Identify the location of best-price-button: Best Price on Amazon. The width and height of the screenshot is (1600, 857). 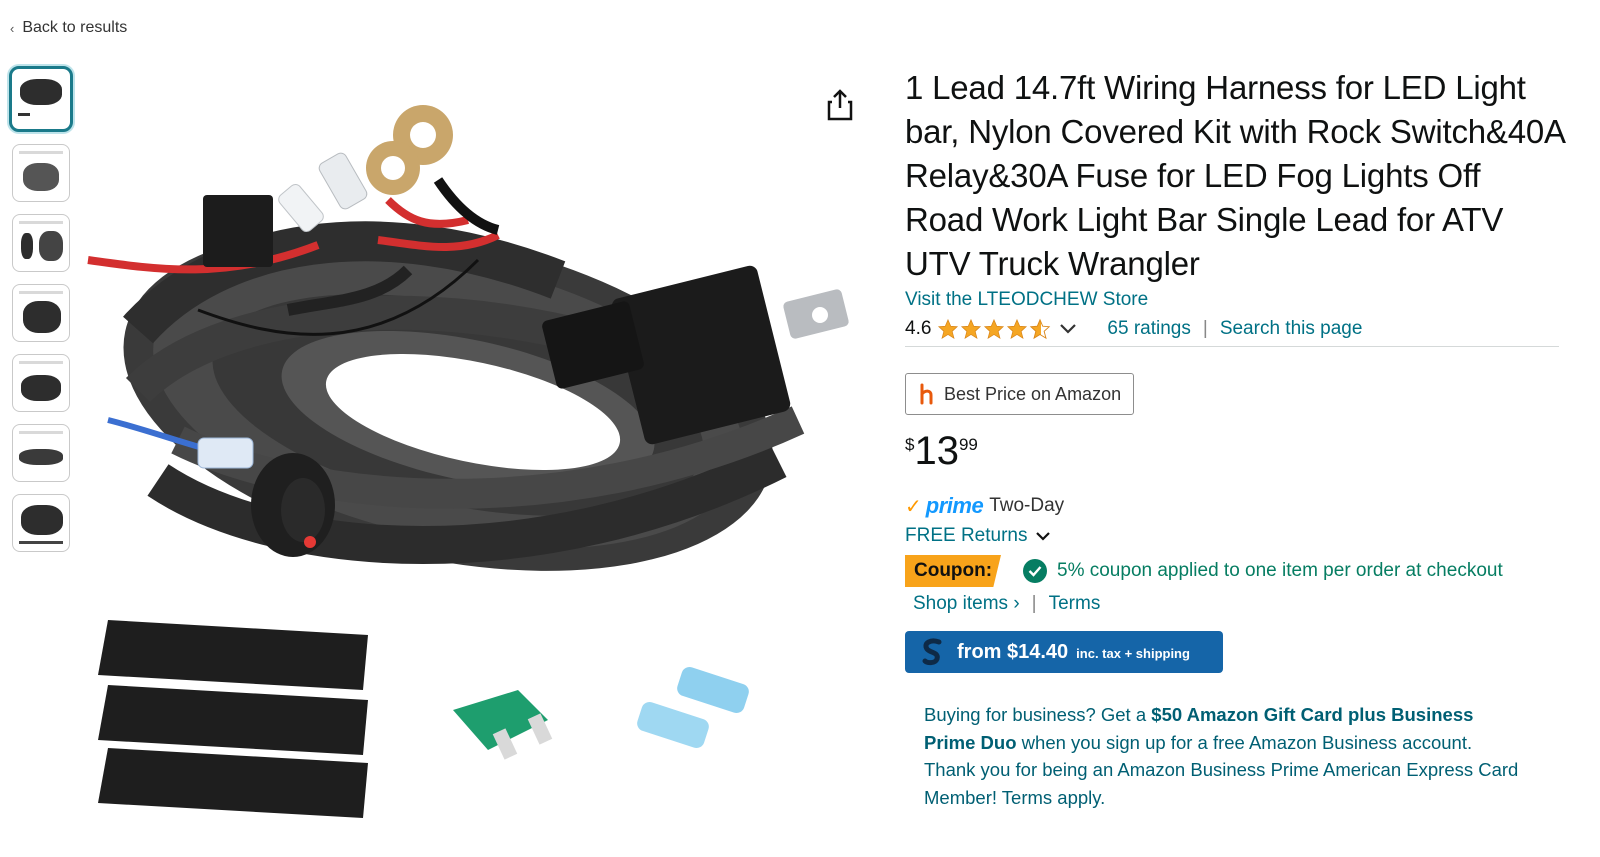
(1020, 394).